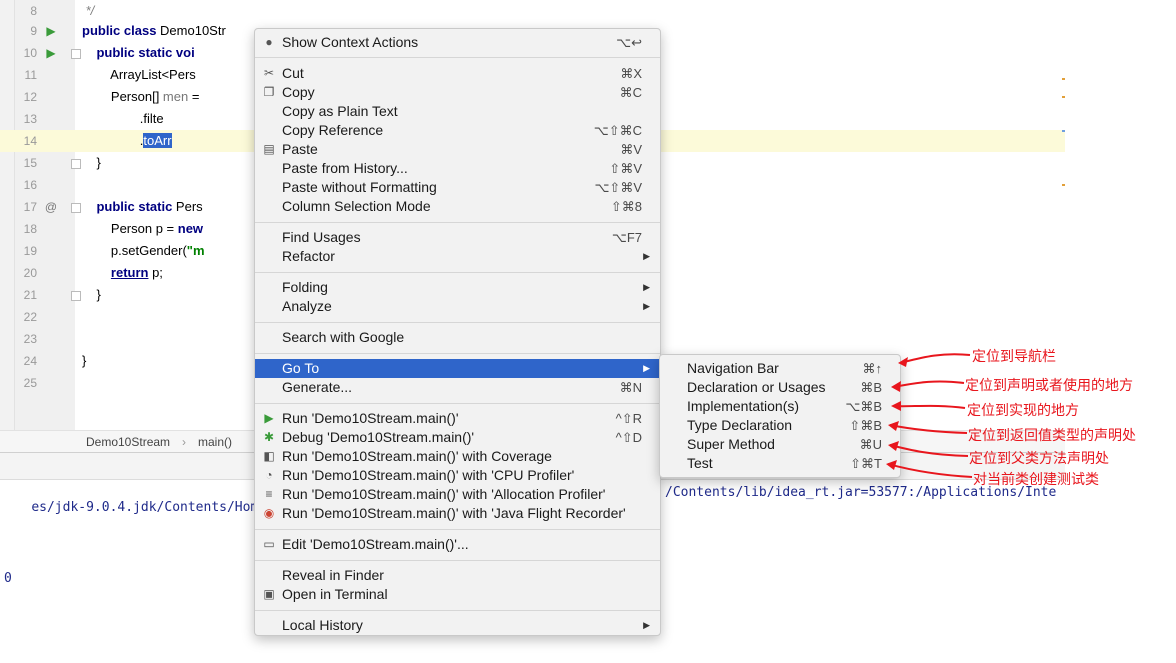 The image size is (1176, 663). Describe the element at coordinates (457, 168) in the screenshot. I see `menu-item-paste-from-history: Paste from History... ⇧⌘V` at that location.